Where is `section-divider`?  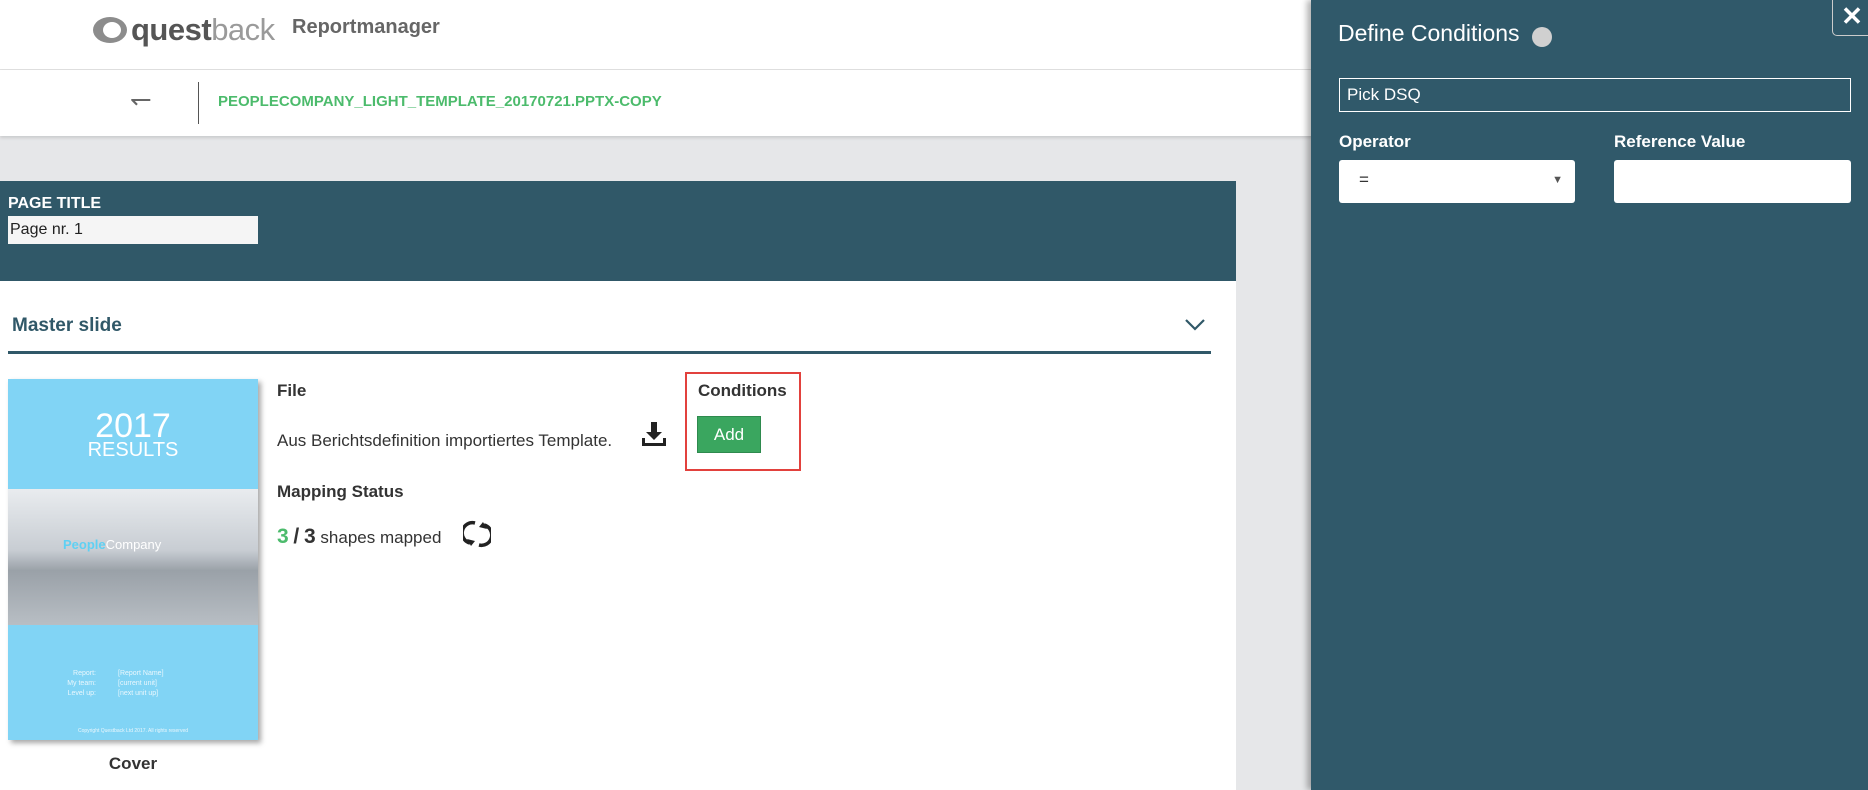 section-divider is located at coordinates (609, 352).